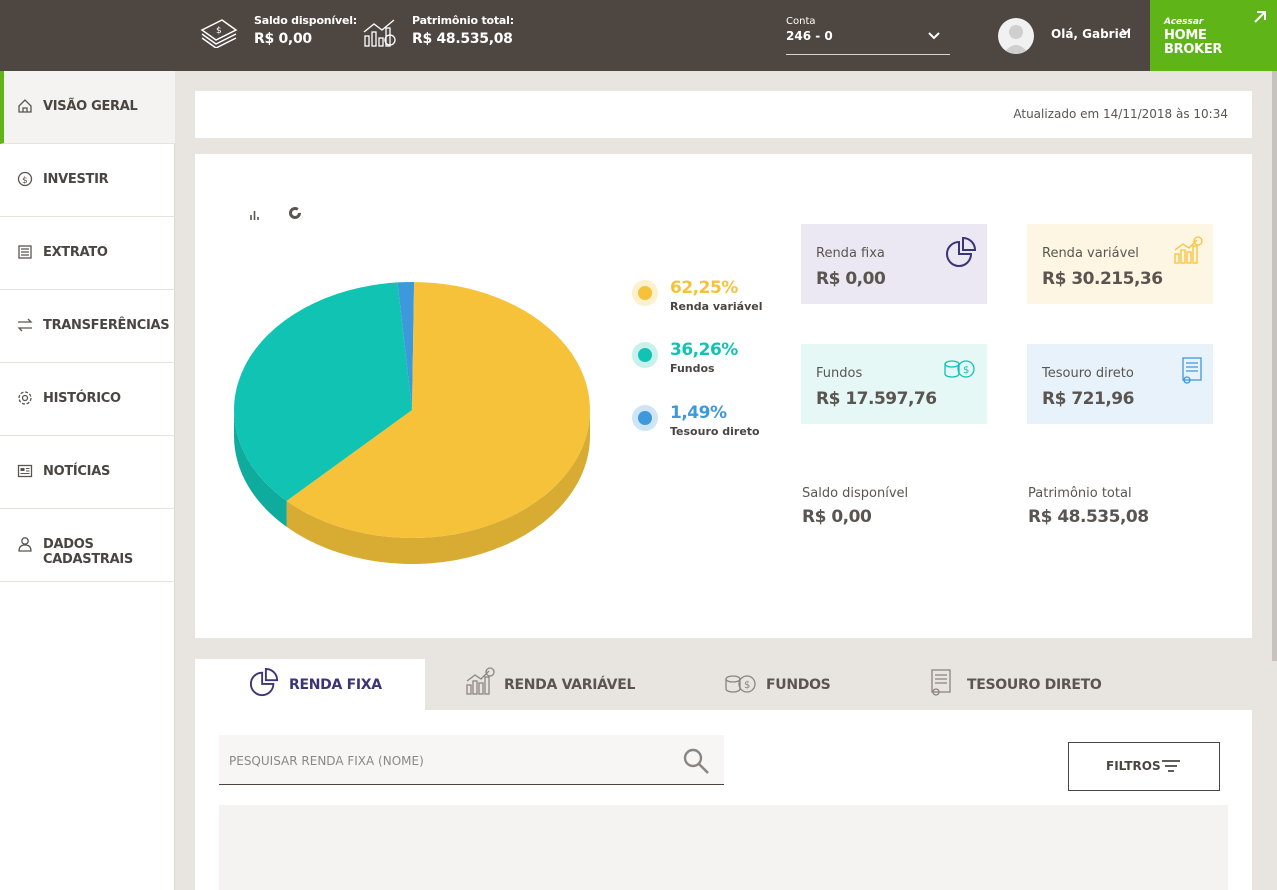 This screenshot has height=890, width=1277. Describe the element at coordinates (855, 506) in the screenshot. I see `summary-saldo: Saldo disponível R$ 0,00` at that location.